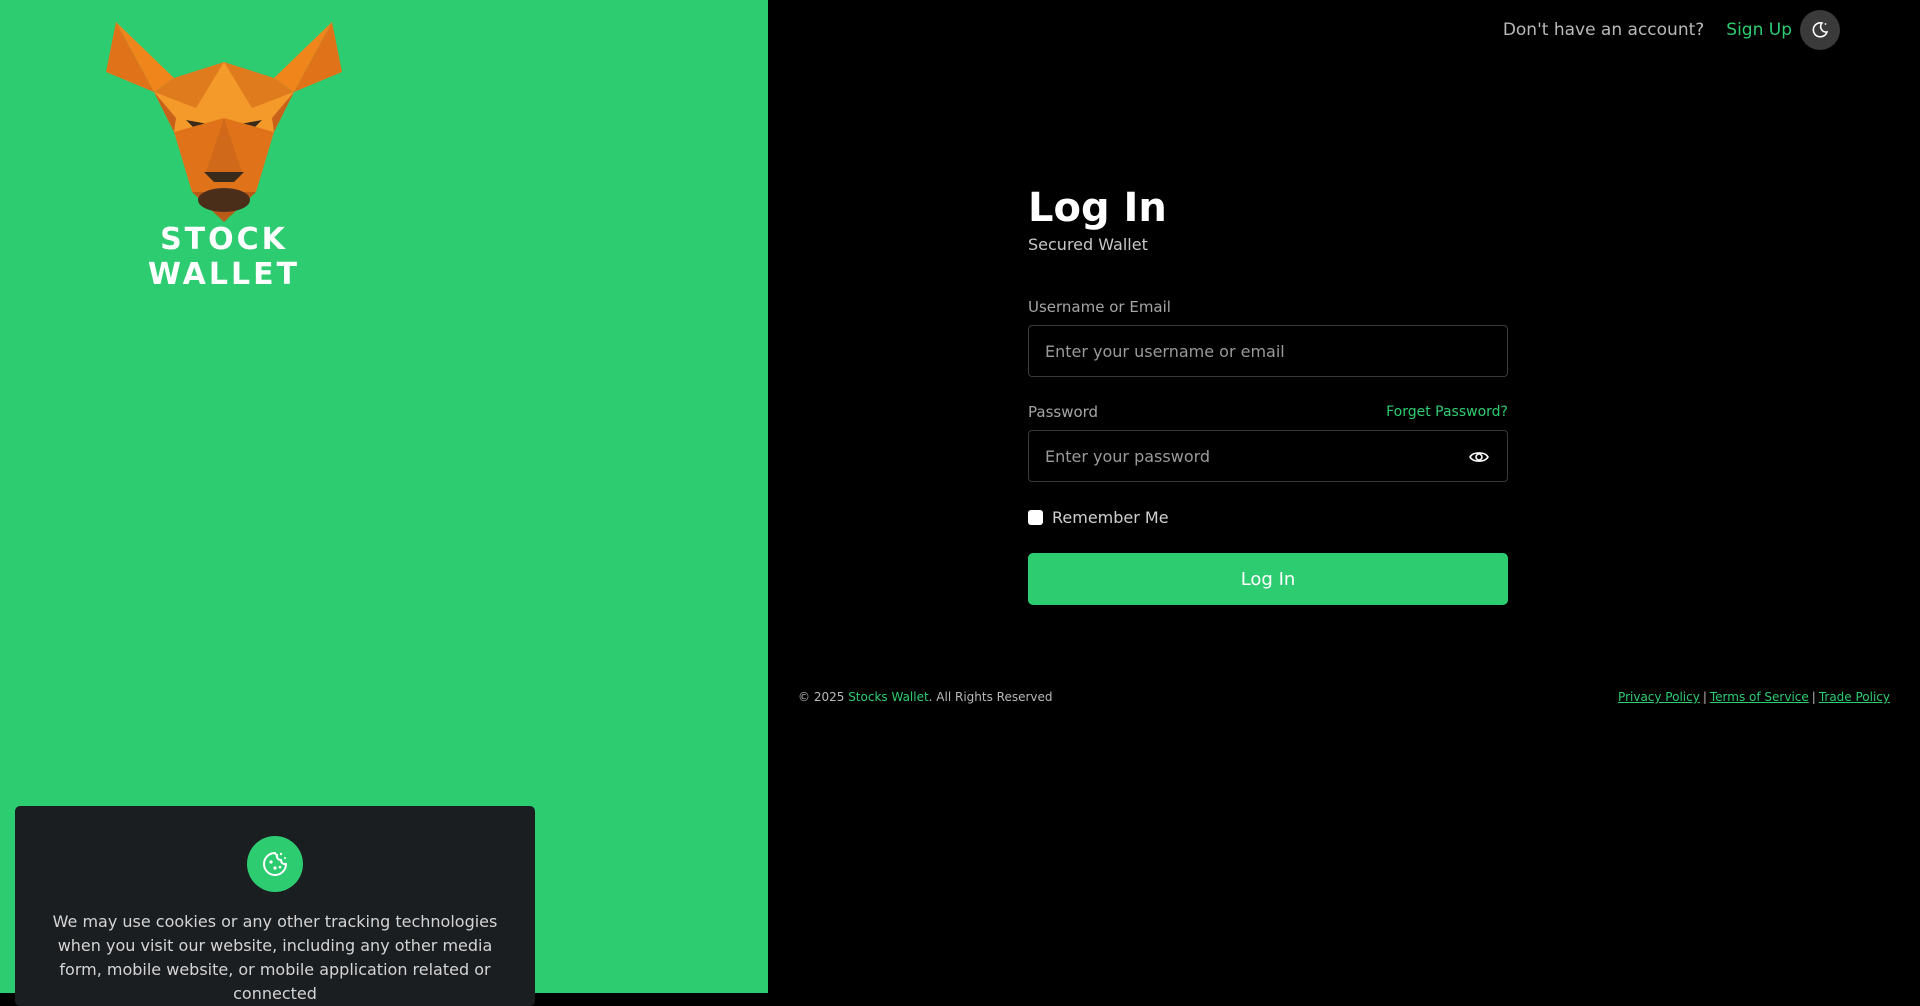 The width and height of the screenshot is (1920, 1006). What do you see at coordinates (275, 864) in the screenshot?
I see `cookie-icon` at bounding box center [275, 864].